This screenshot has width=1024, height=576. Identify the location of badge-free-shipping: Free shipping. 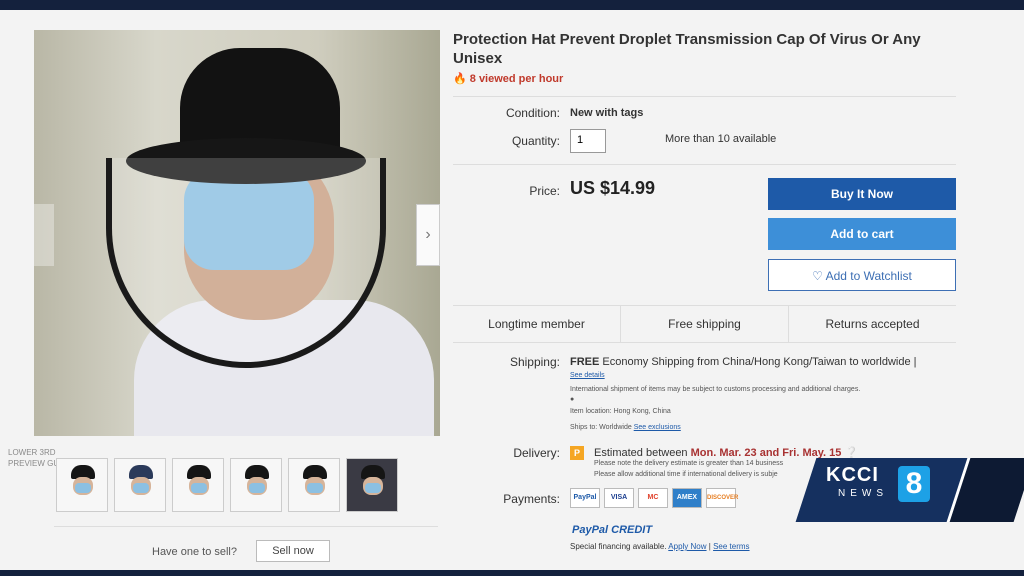
(704, 324).